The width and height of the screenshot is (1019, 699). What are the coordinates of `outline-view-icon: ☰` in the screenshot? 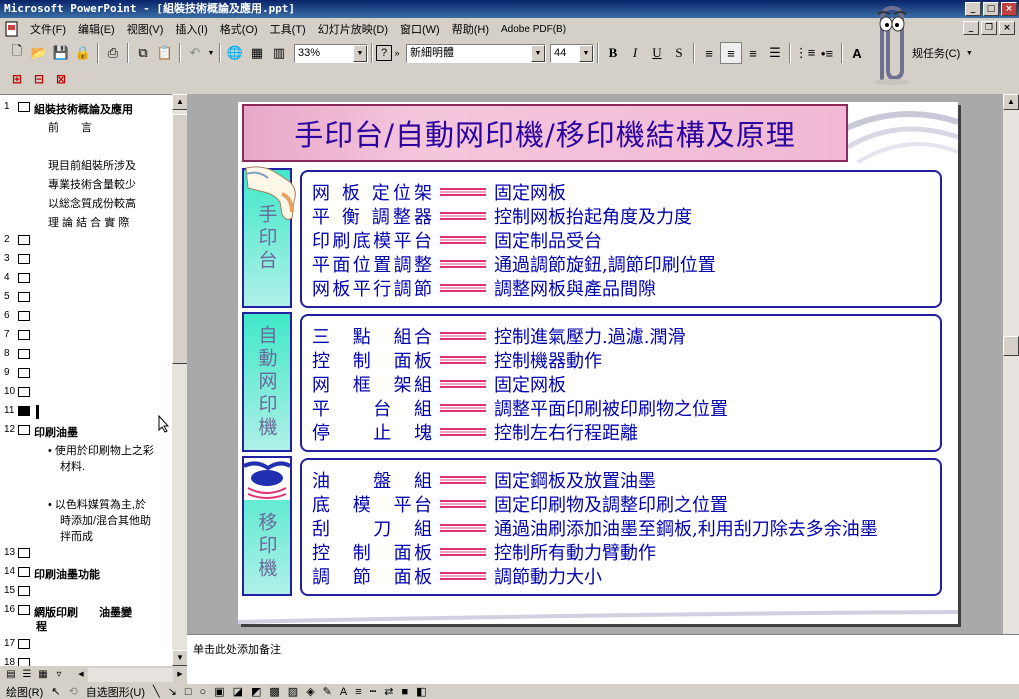 It's located at (27, 675).